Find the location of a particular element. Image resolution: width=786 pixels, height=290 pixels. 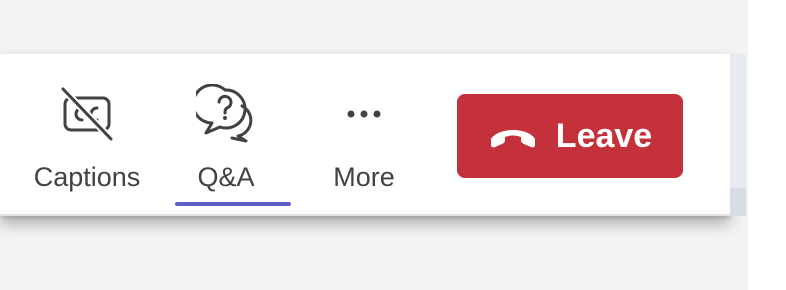

window-right-edge is located at coordinates (767, 145).